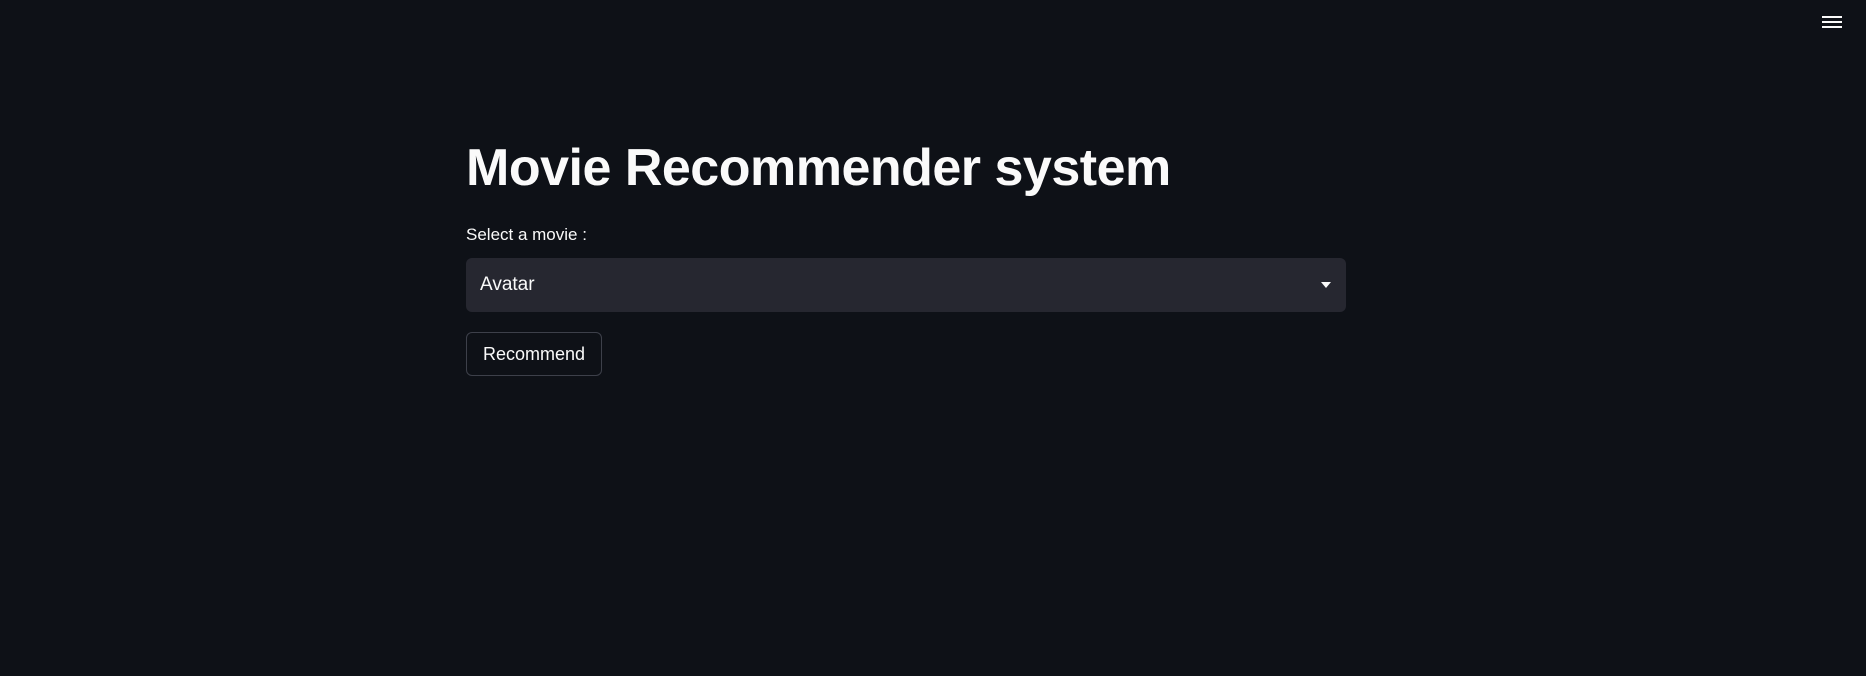 The width and height of the screenshot is (1866, 676). I want to click on page-title: Movie Recommender system, so click(818, 168).